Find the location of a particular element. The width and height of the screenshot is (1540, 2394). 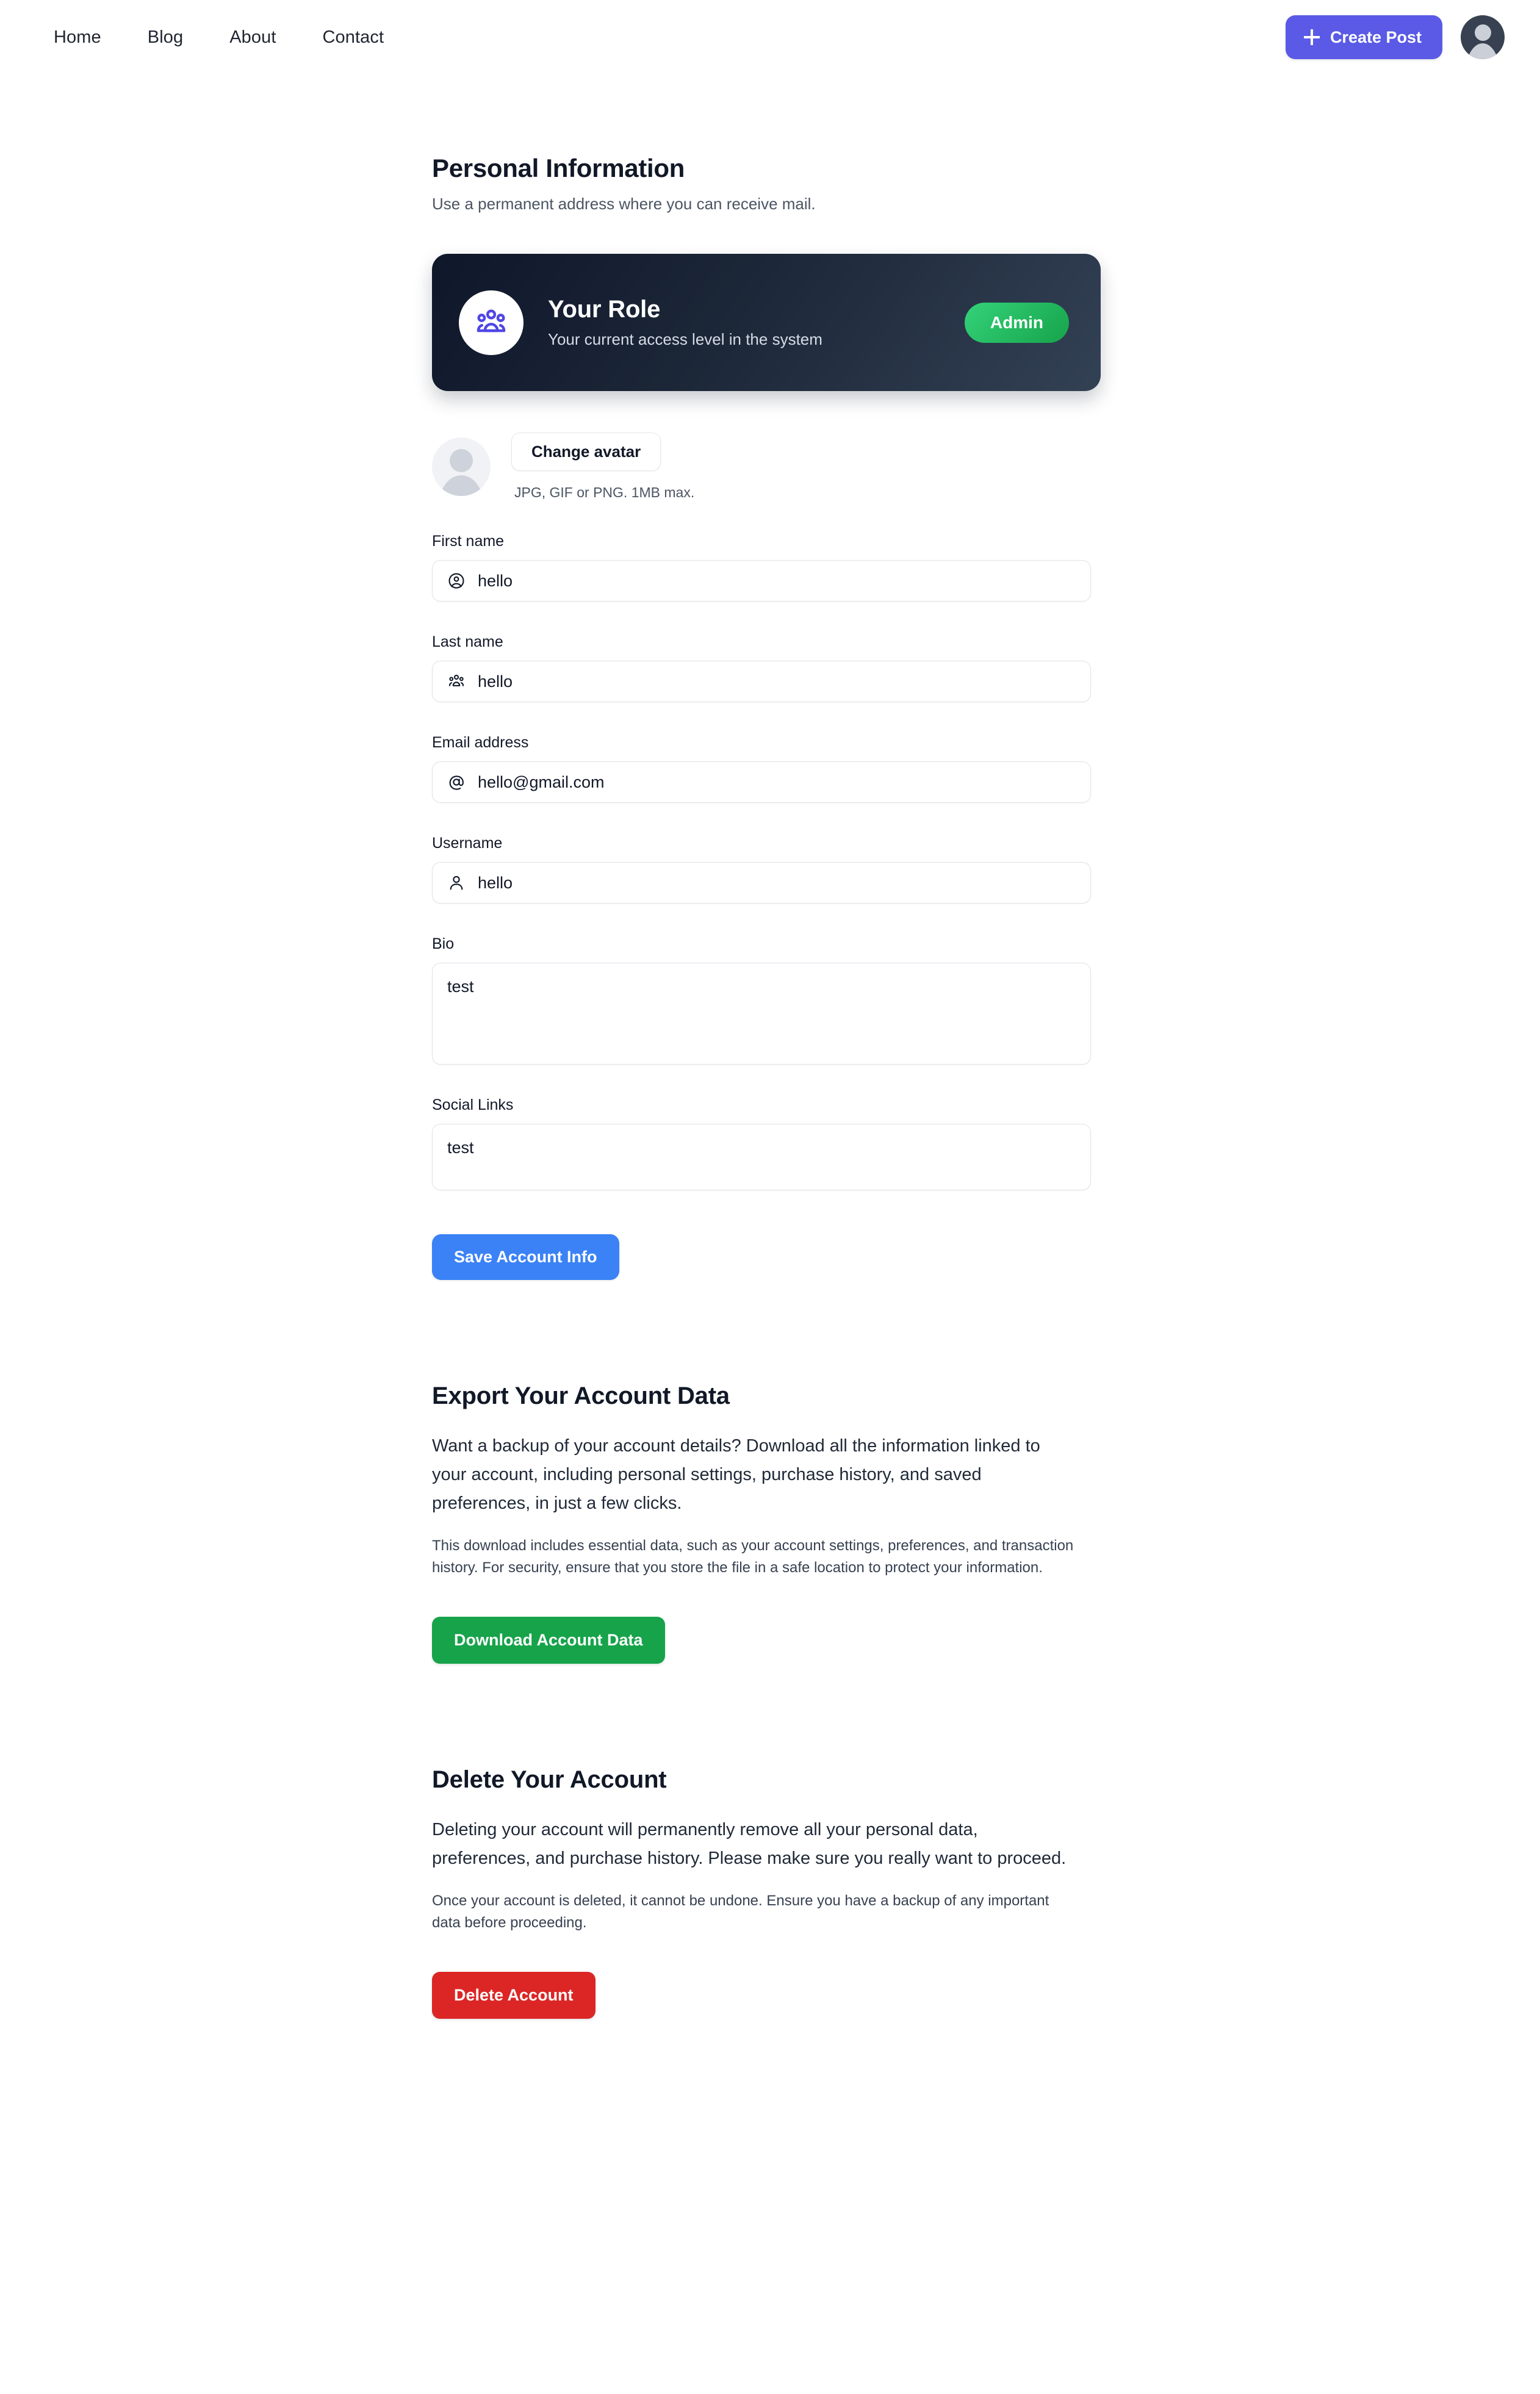

role-status-badge: Admin is located at coordinates (1016, 322).